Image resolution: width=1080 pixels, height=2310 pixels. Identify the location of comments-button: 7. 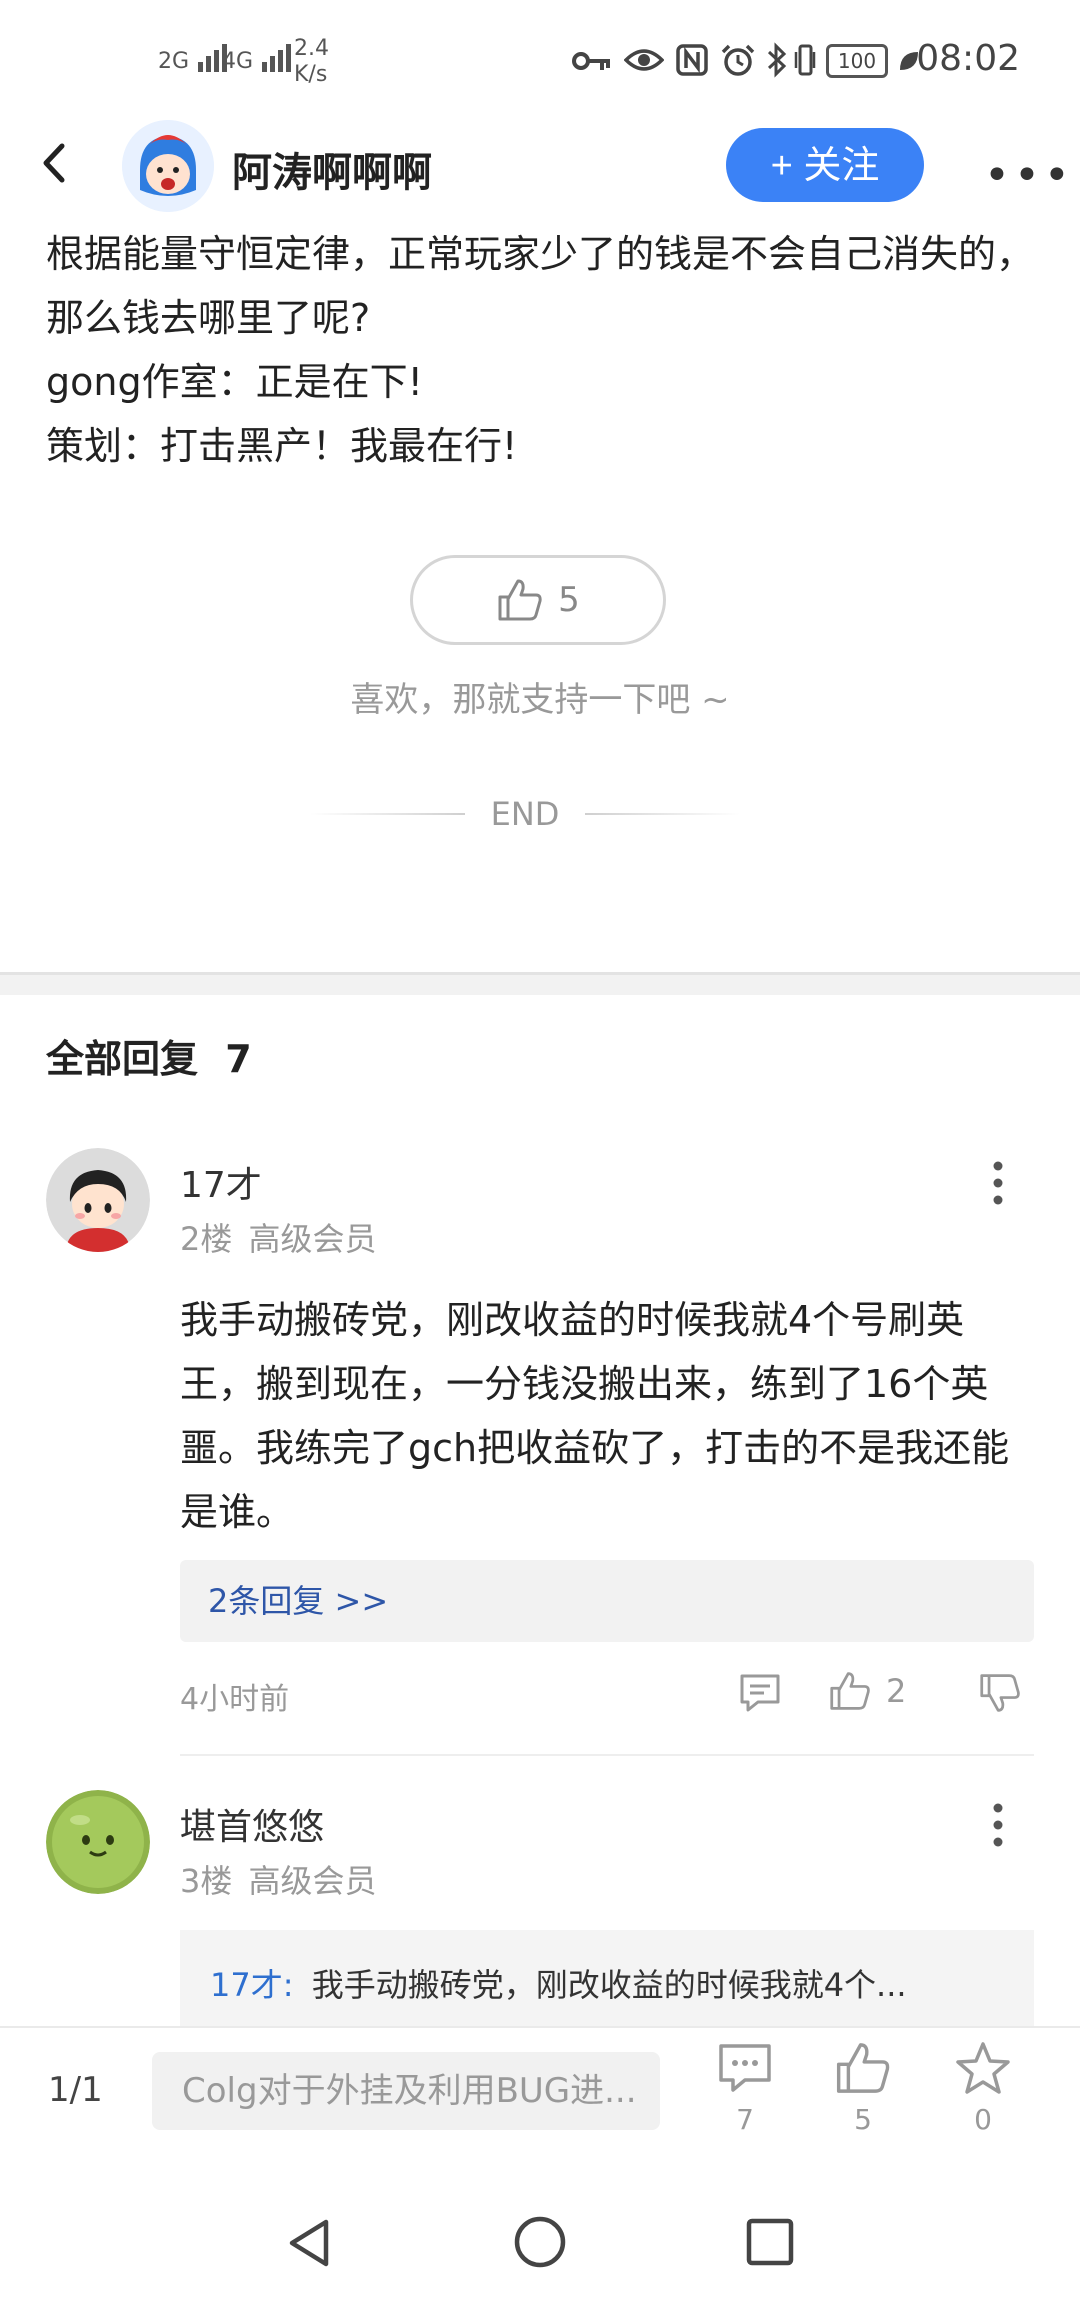
(745, 2088).